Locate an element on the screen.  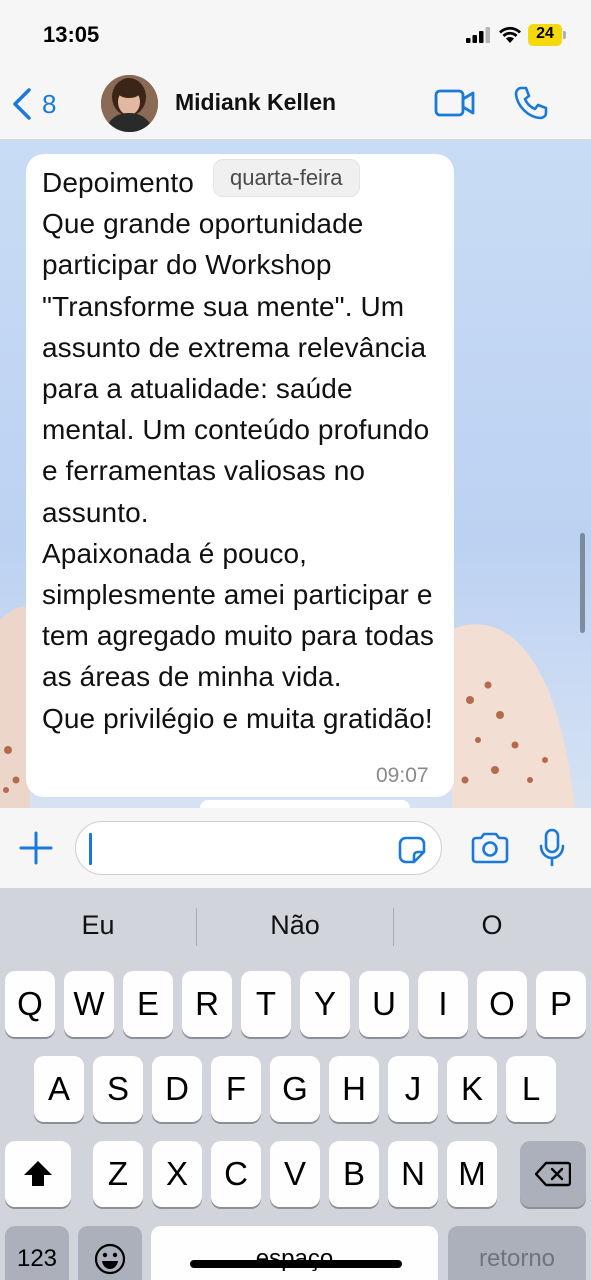
video-call-icon is located at coordinates (455, 103).